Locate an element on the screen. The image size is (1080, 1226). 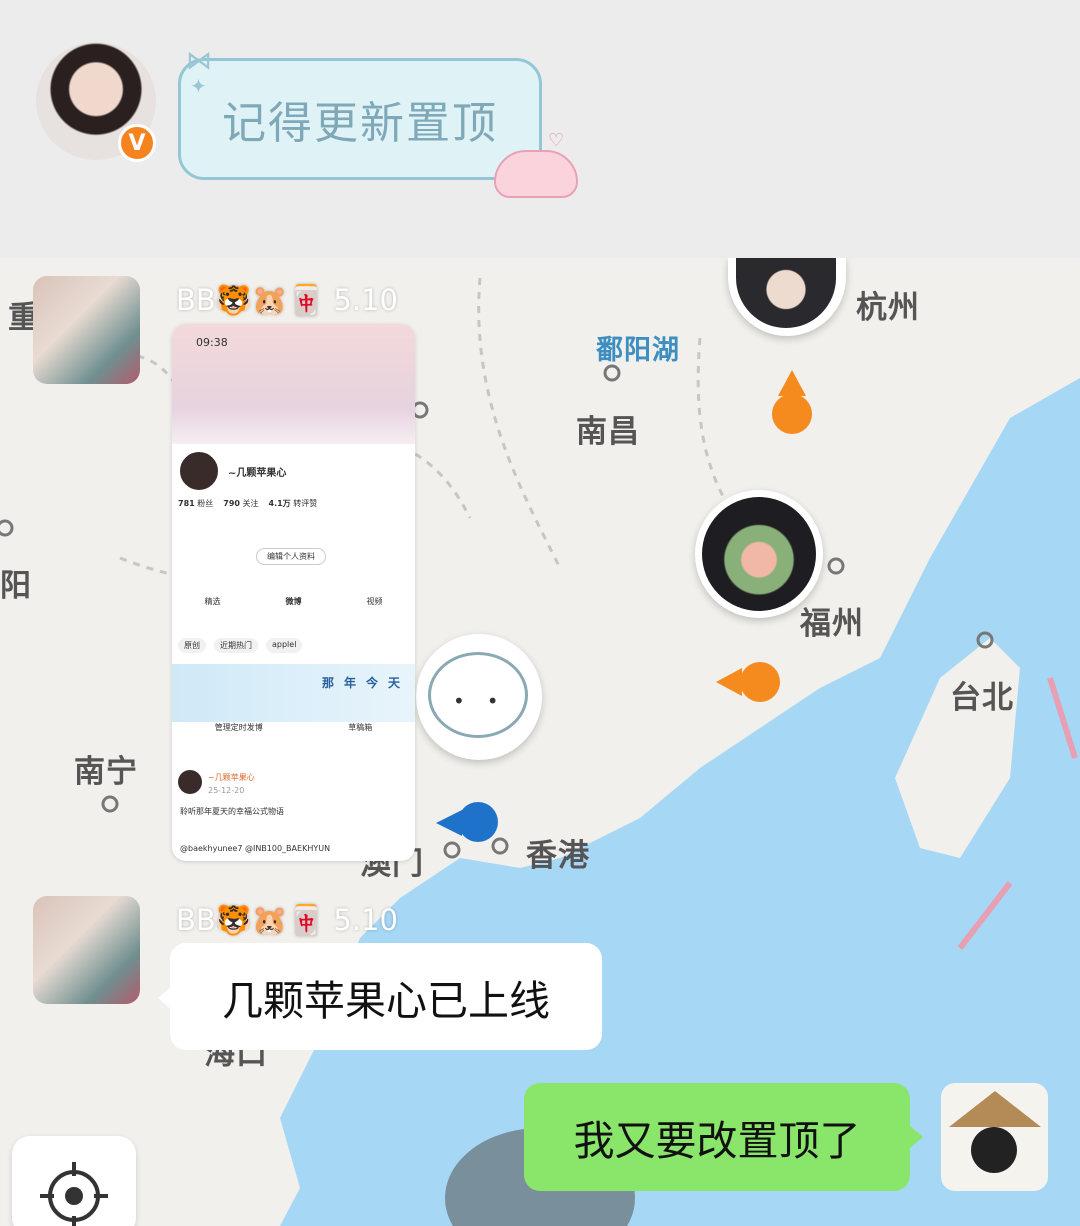
bubble-tail-sent is located at coordinates (916, 1137).